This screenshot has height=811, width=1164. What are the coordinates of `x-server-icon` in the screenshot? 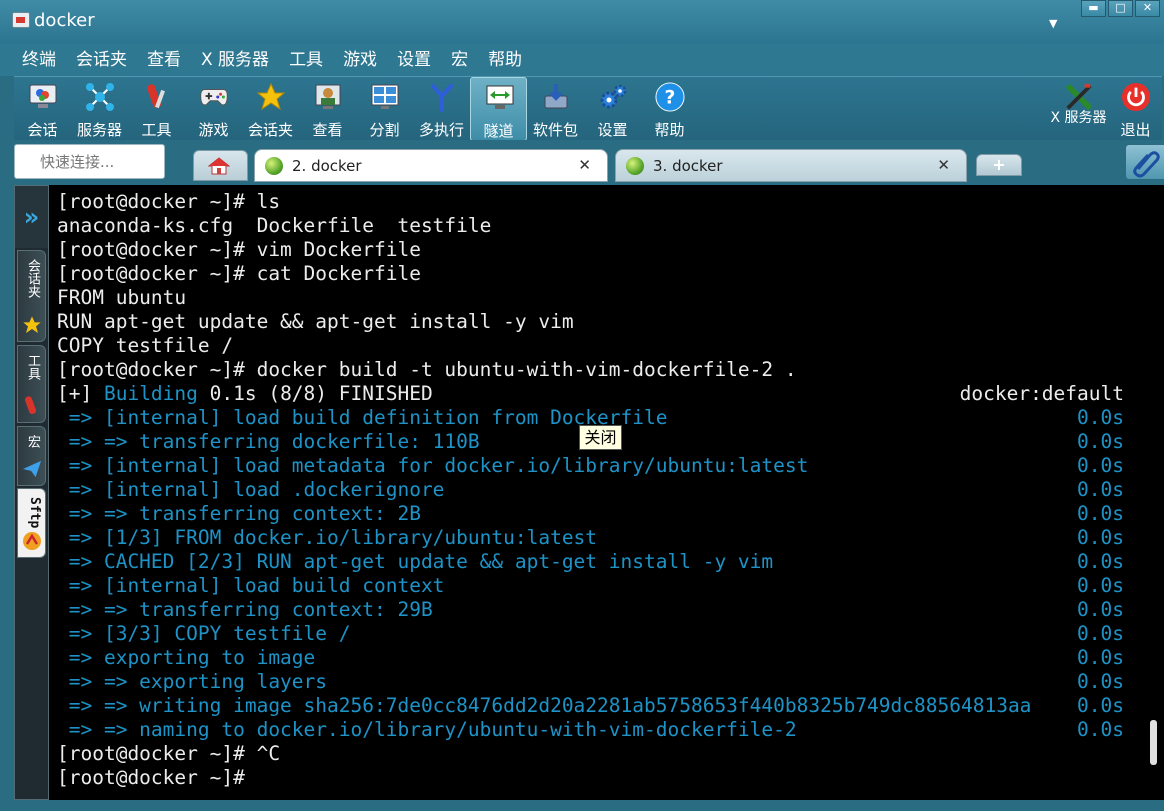 It's located at (1079, 97).